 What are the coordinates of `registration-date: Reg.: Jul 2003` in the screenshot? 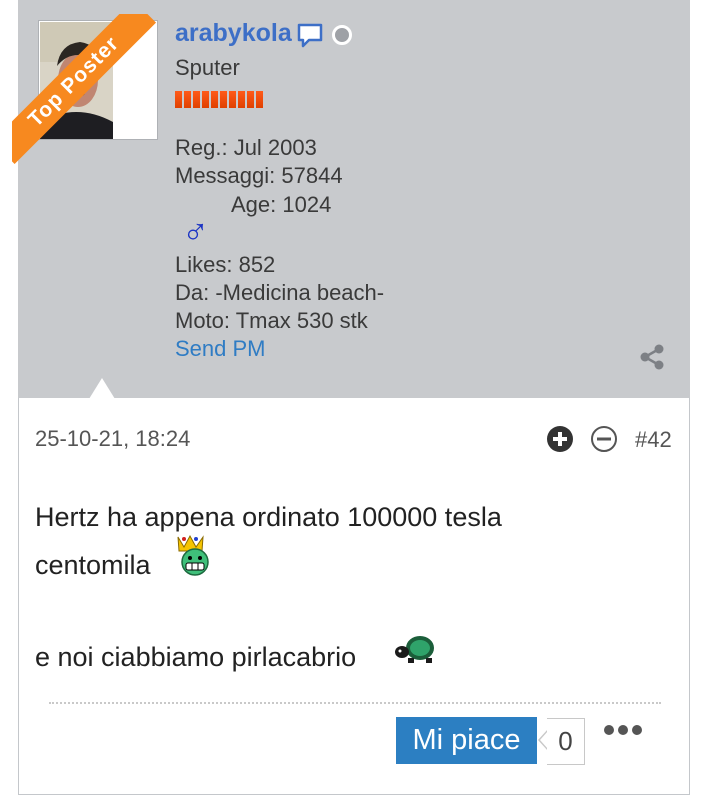 It's located at (246, 147).